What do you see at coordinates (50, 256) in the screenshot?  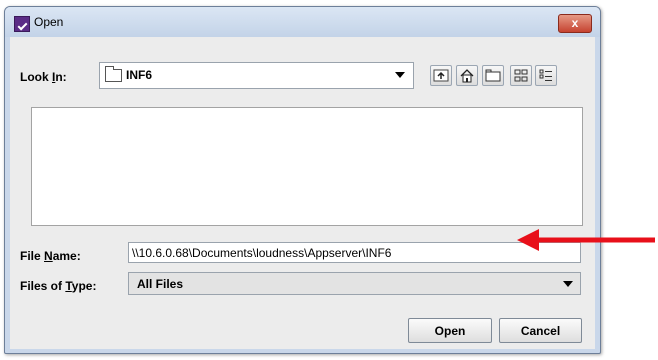 I see `file-name-label: File Name:` at bounding box center [50, 256].